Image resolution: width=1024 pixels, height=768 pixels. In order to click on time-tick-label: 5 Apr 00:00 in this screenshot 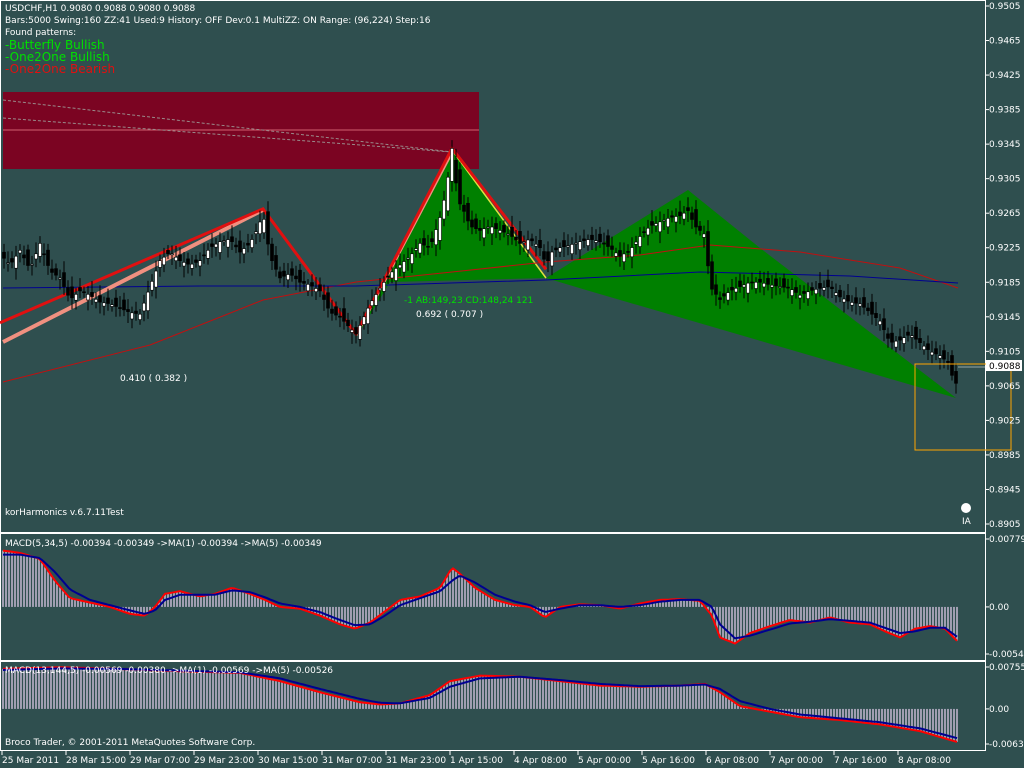, I will do `click(604, 761)`.